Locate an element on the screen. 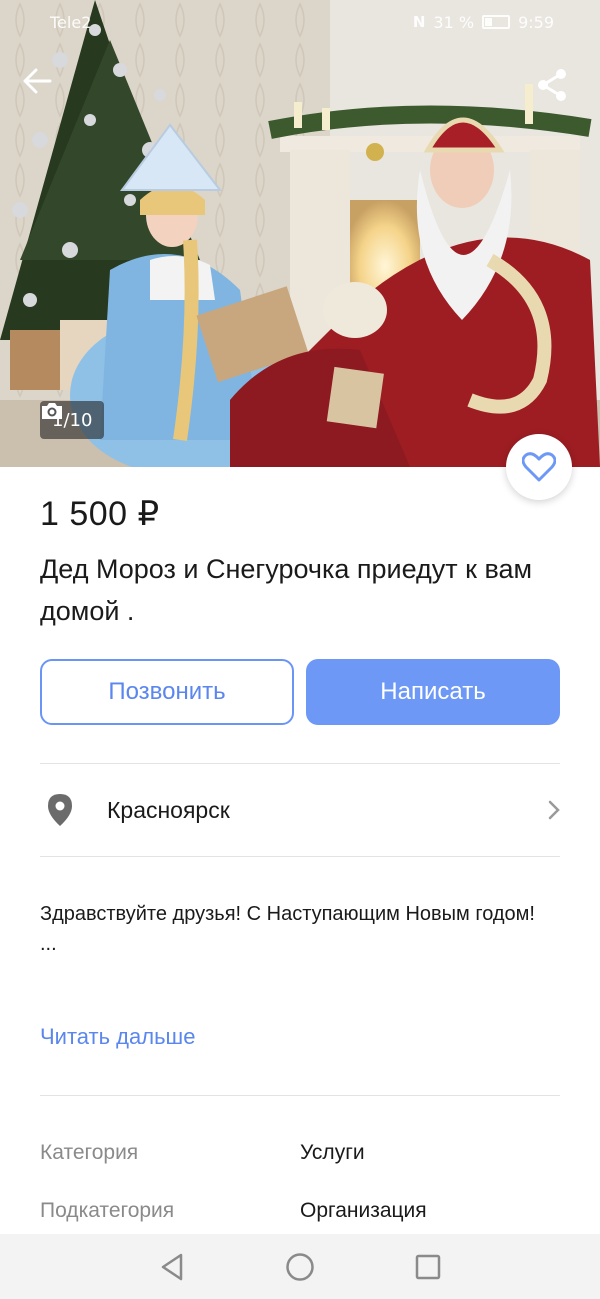 The width and height of the screenshot is (600, 1299). param-key: Подкатегория is located at coordinates (107, 1210).